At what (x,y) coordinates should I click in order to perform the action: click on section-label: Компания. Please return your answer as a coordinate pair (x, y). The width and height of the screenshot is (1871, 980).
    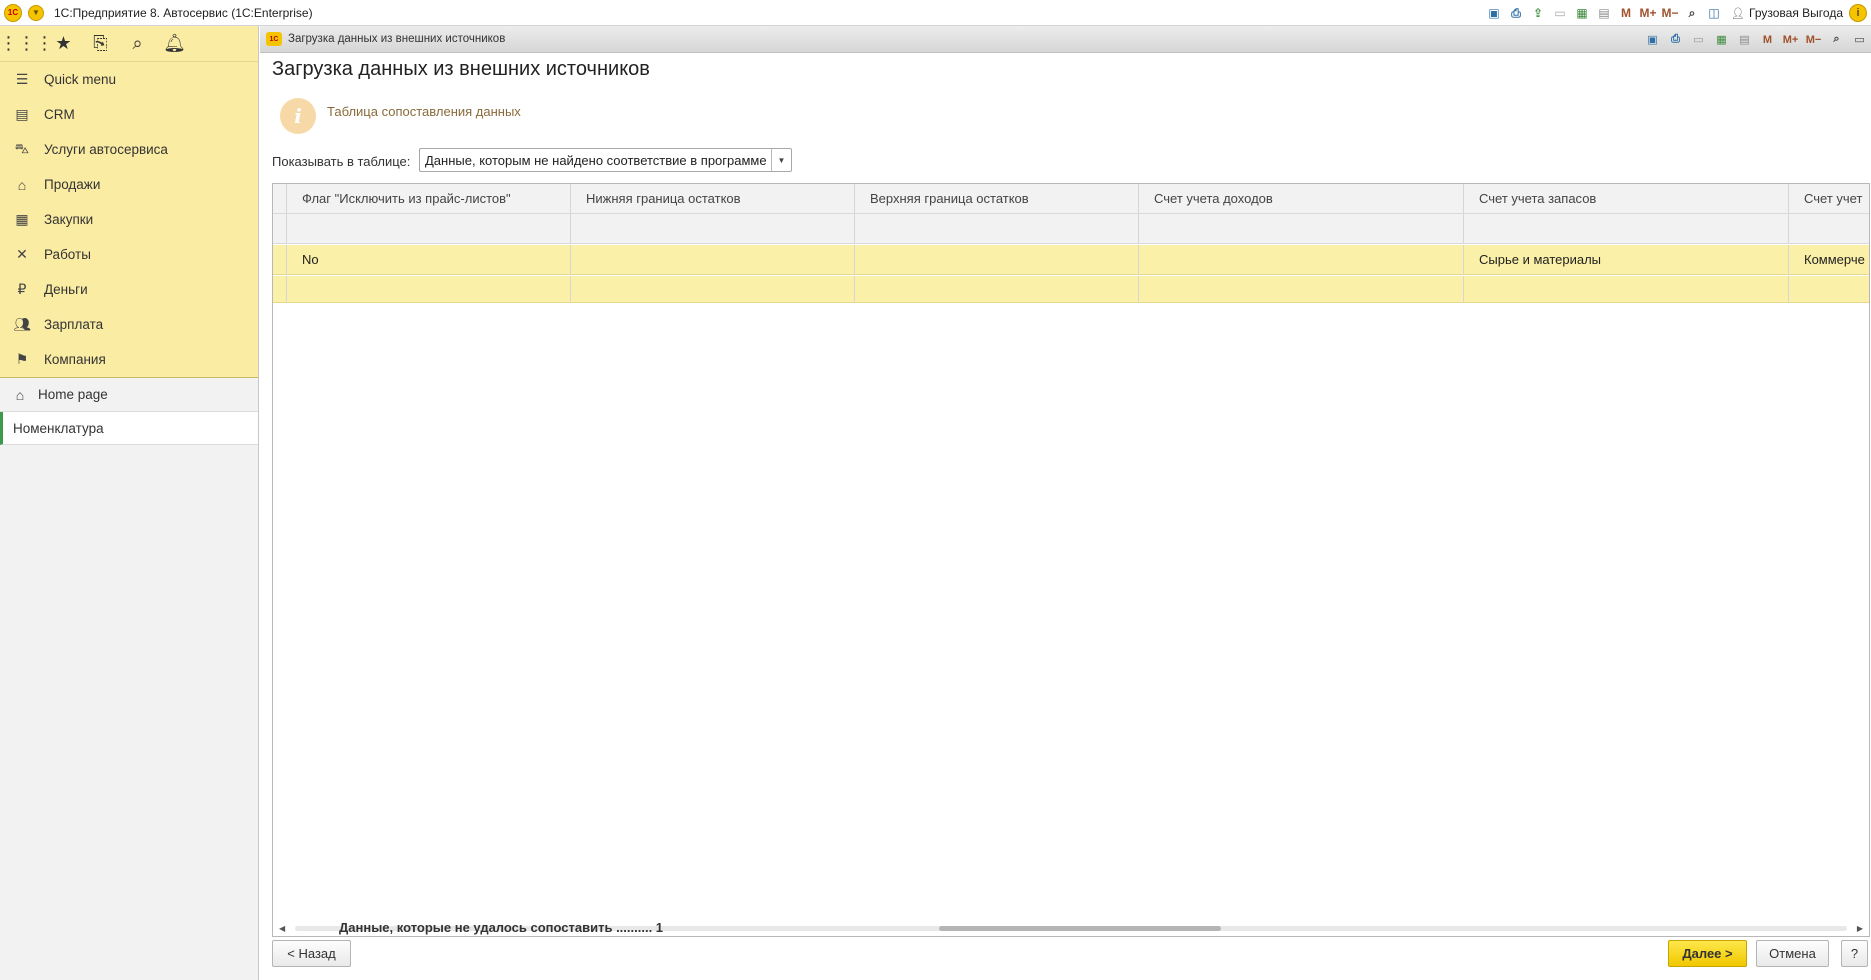
    Looking at the image, I should click on (75, 359).